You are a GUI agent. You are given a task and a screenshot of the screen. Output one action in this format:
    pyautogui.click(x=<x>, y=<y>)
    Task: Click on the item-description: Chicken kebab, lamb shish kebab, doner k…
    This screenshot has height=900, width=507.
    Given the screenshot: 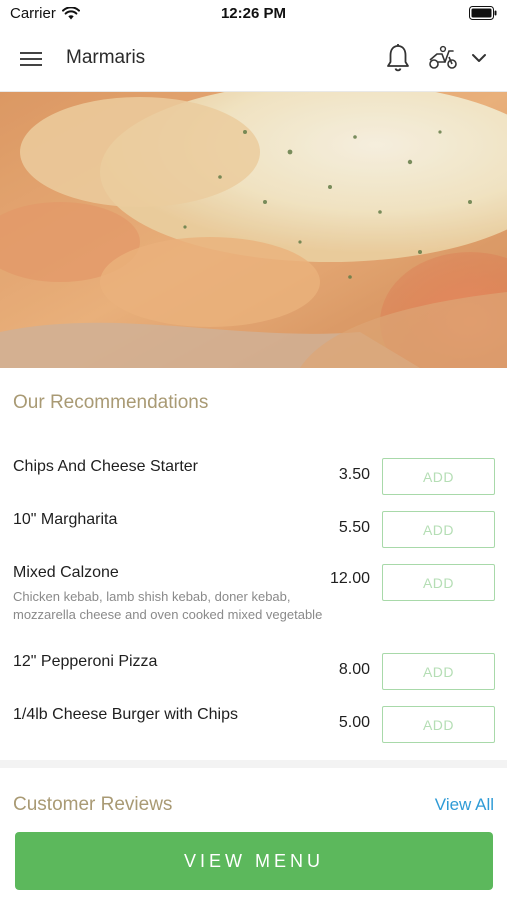 What is the action you would take?
    pyautogui.click(x=168, y=605)
    